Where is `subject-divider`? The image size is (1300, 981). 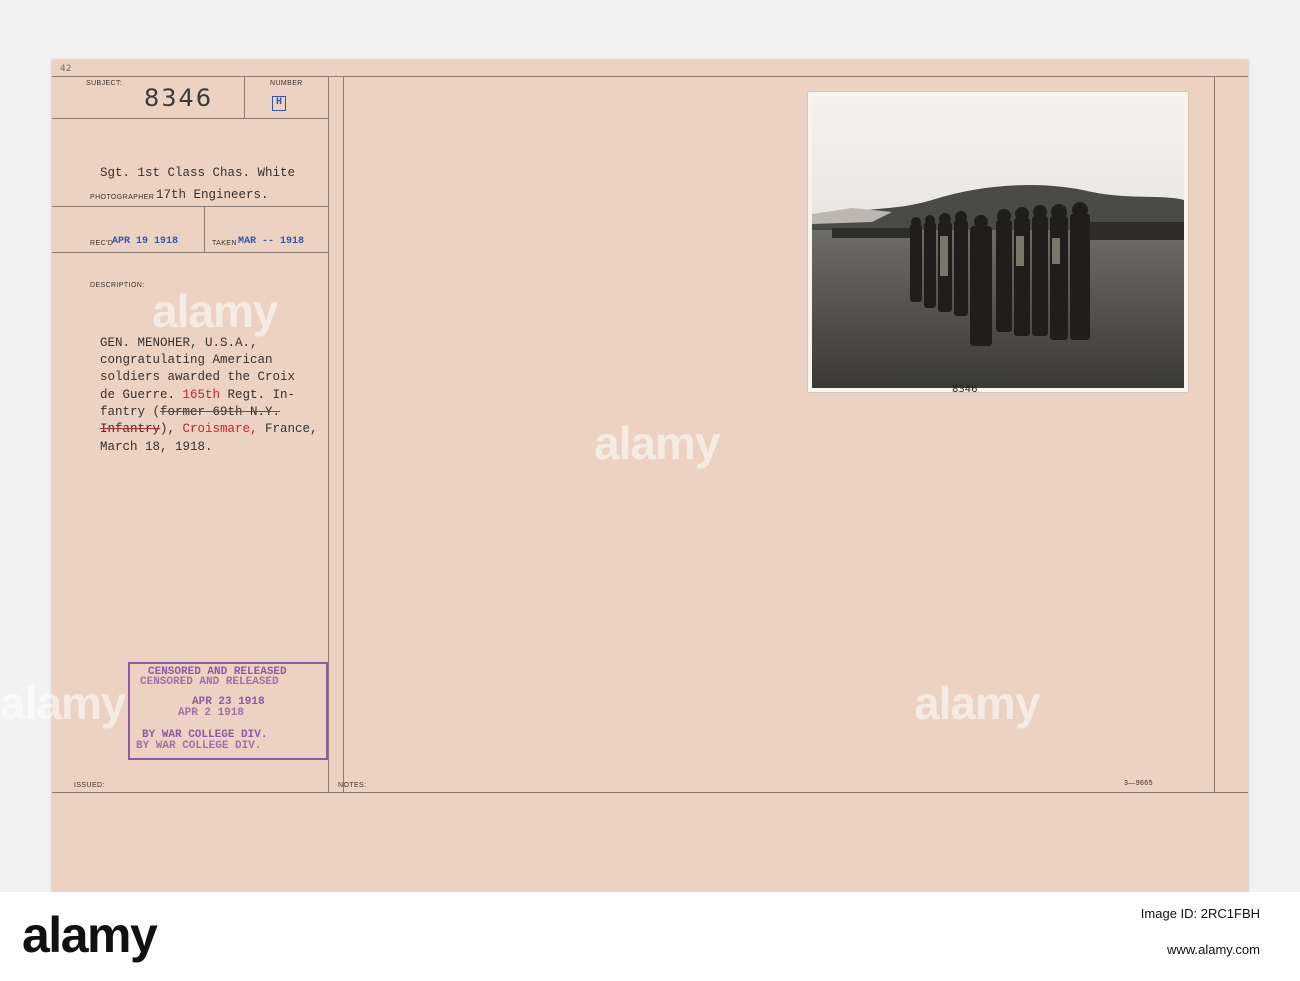 subject-divider is located at coordinates (244, 97).